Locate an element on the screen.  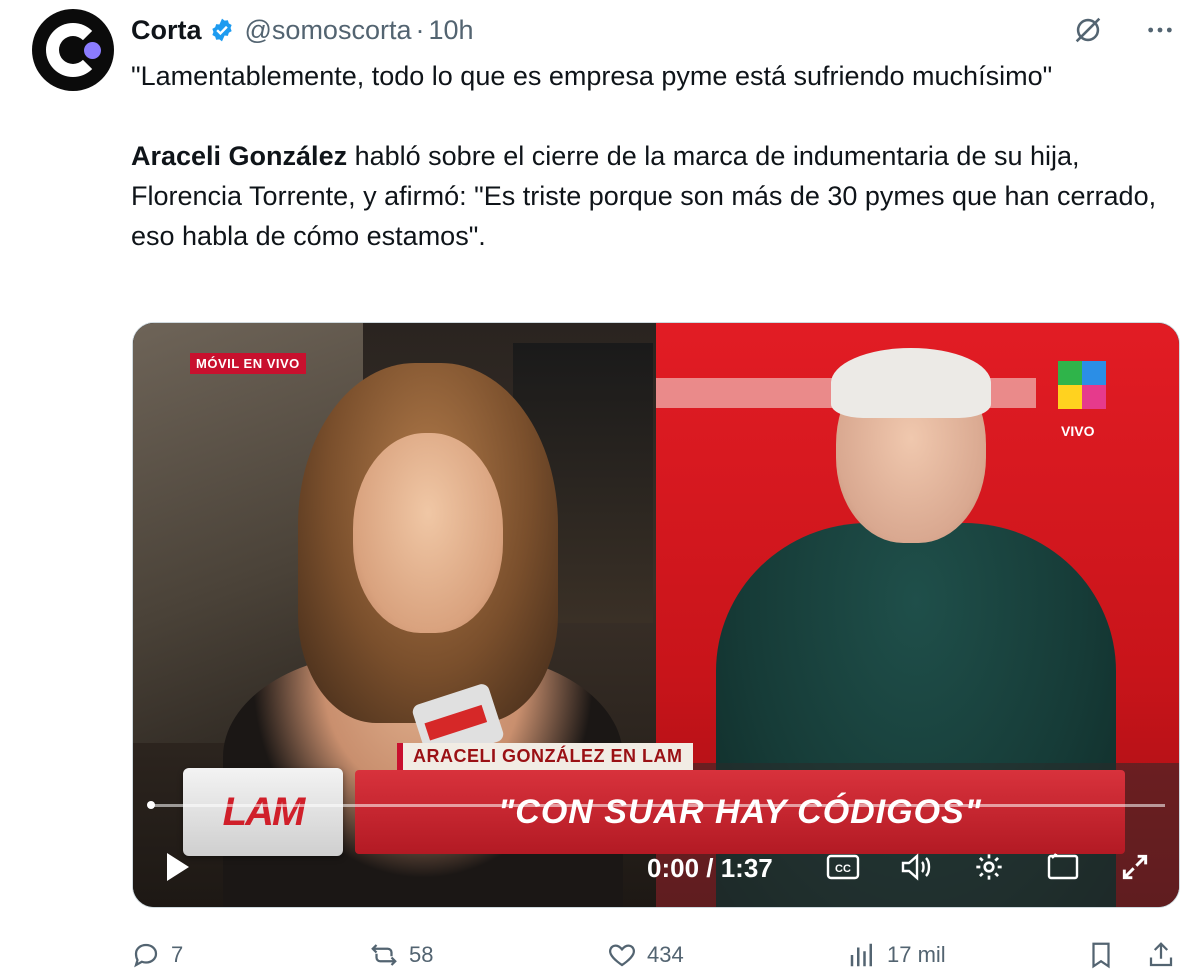
captions-icon: CC is located at coordinates (843, 867).